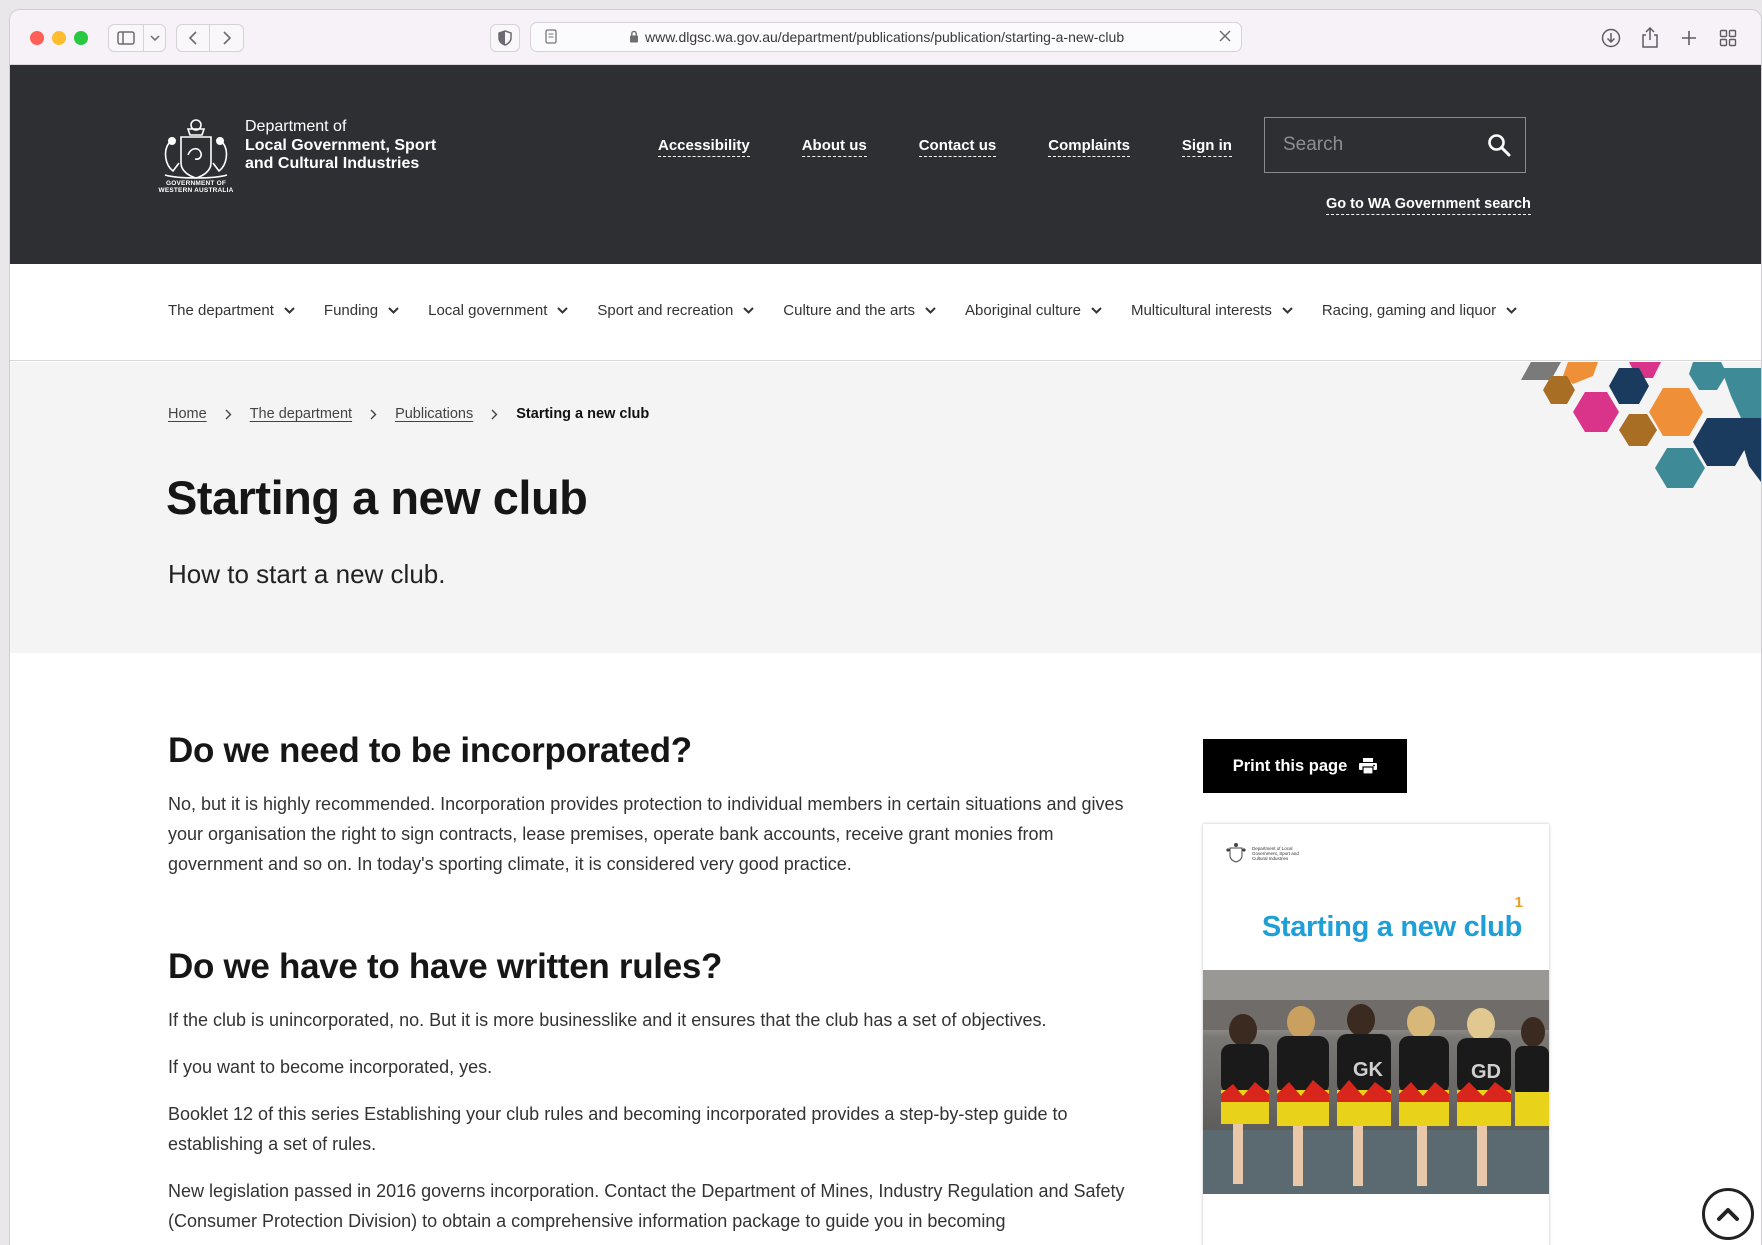  I want to click on search-box, so click(1395, 145).